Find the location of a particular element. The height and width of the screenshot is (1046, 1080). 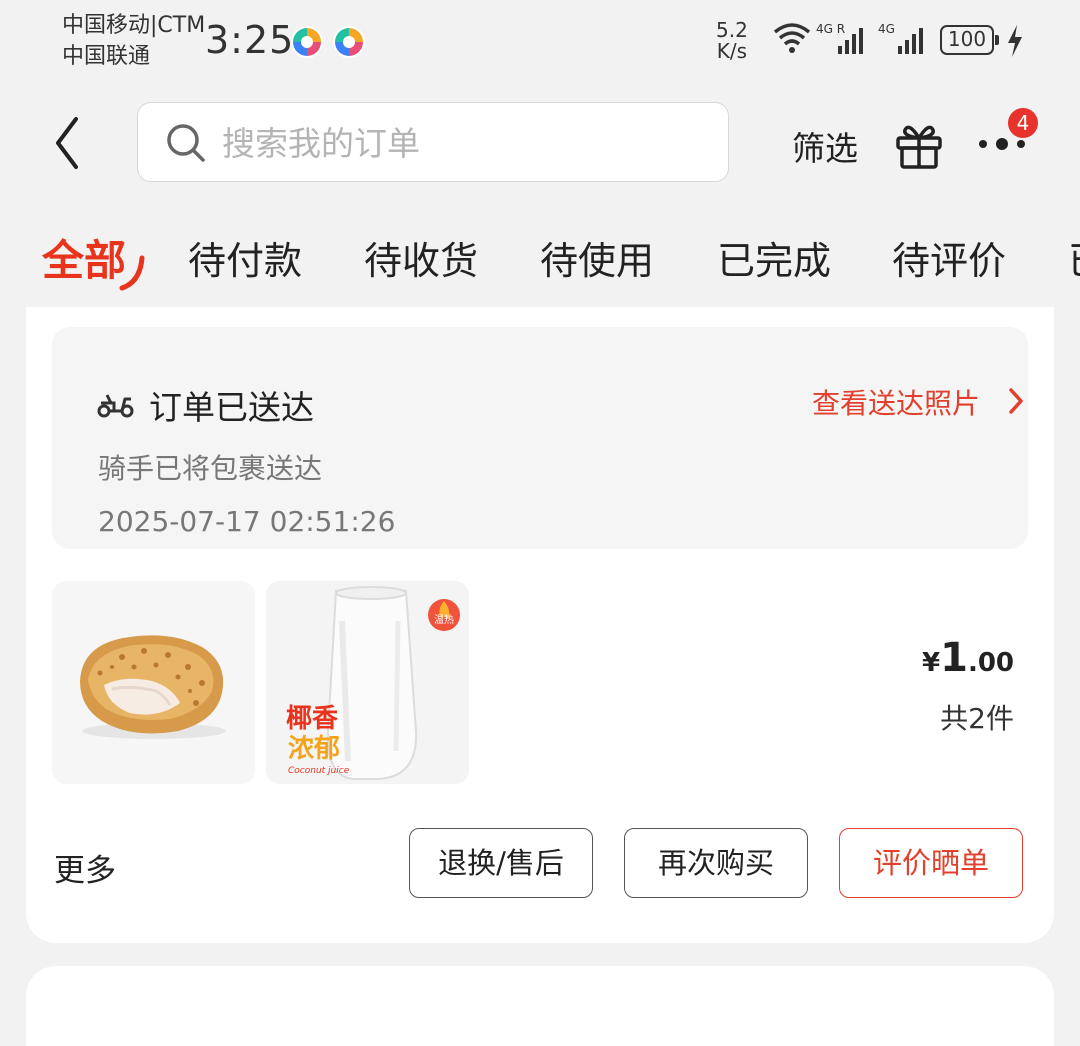

signal-sim2-icon: 4G is located at coordinates (900, 38).